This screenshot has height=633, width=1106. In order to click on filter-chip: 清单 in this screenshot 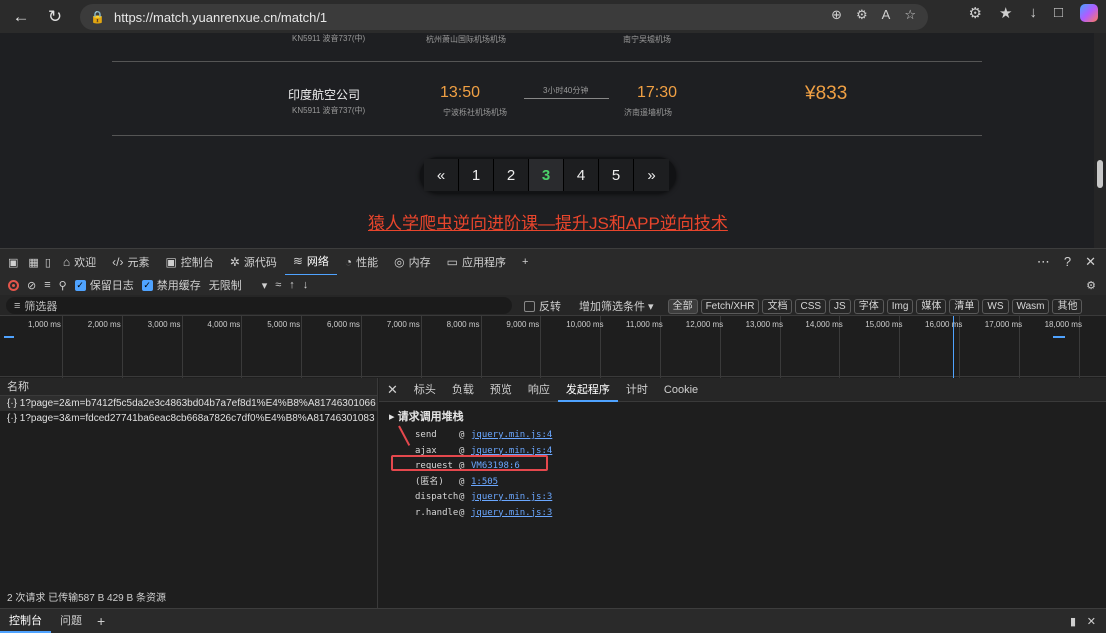, I will do `click(964, 306)`.